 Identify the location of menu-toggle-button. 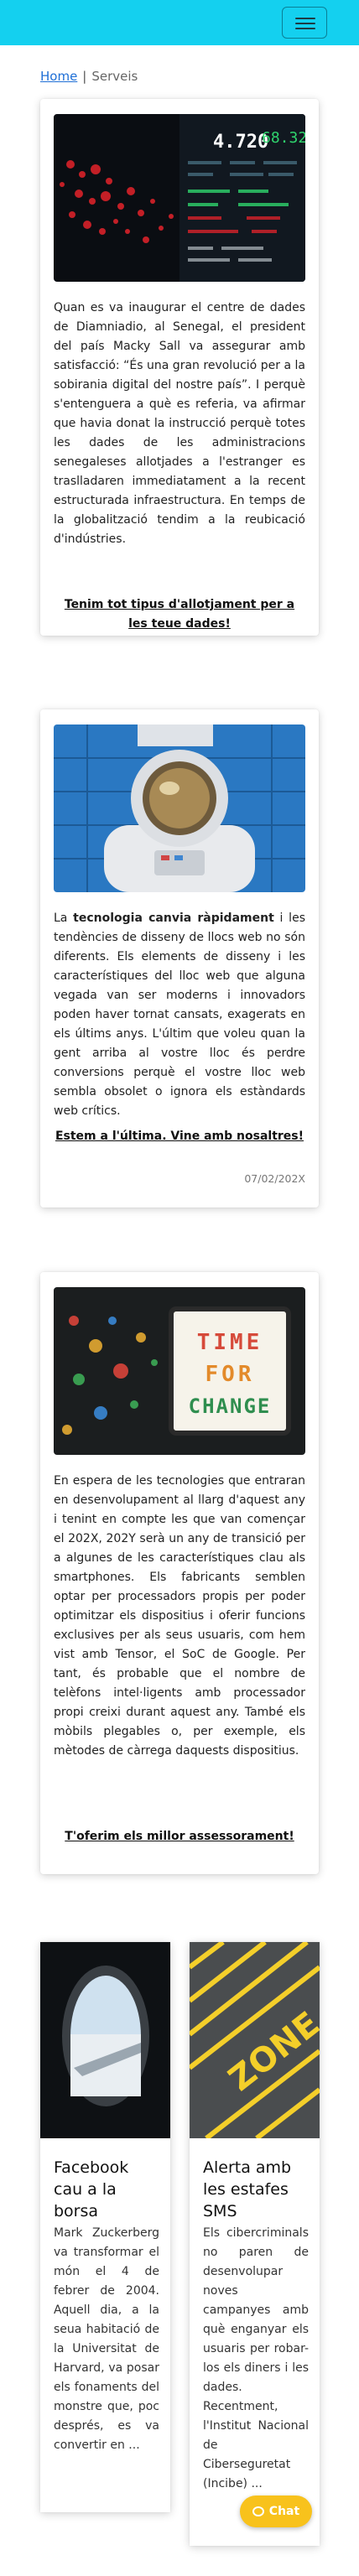
(304, 23).